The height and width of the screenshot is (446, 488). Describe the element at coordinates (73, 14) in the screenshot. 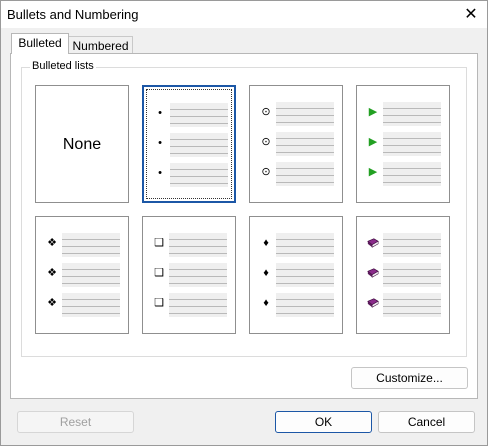

I see `dialog-title: Bullets and Numbering` at that location.